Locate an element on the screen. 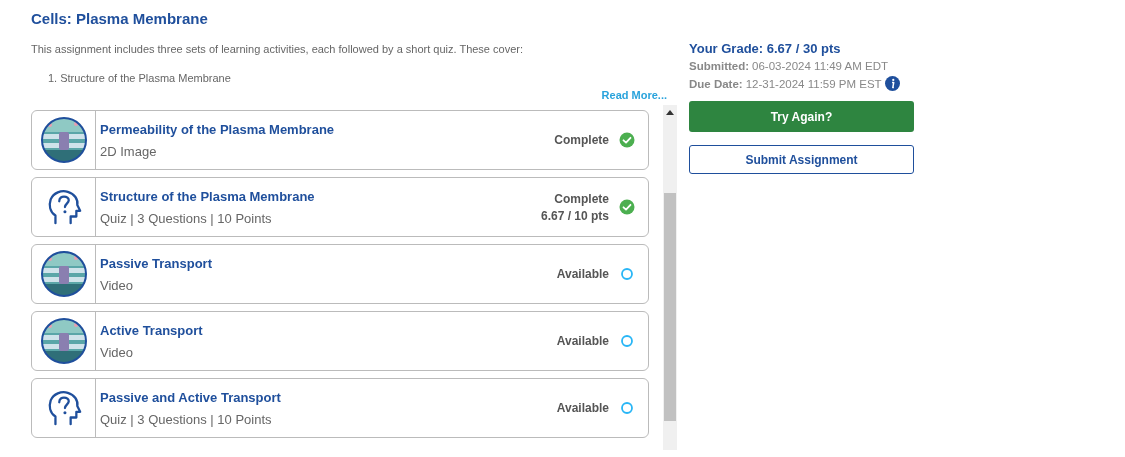 Image resolution: width=1125 pixels, height=457 pixels. activity-title: Structure of the Plasma Membrane is located at coordinates (208, 196).